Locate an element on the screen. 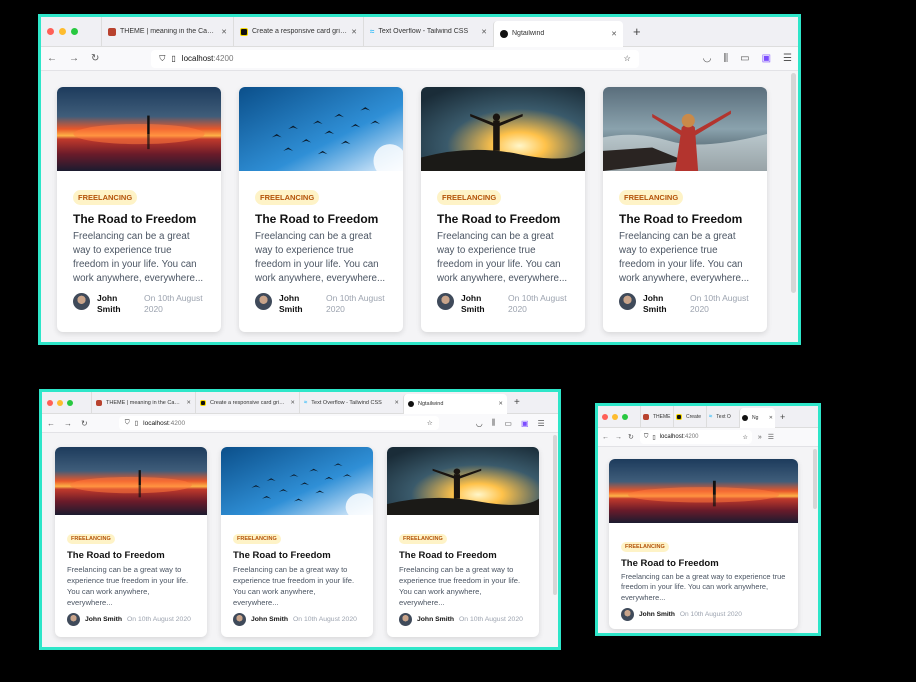  card-image is located at coordinates (297, 481).